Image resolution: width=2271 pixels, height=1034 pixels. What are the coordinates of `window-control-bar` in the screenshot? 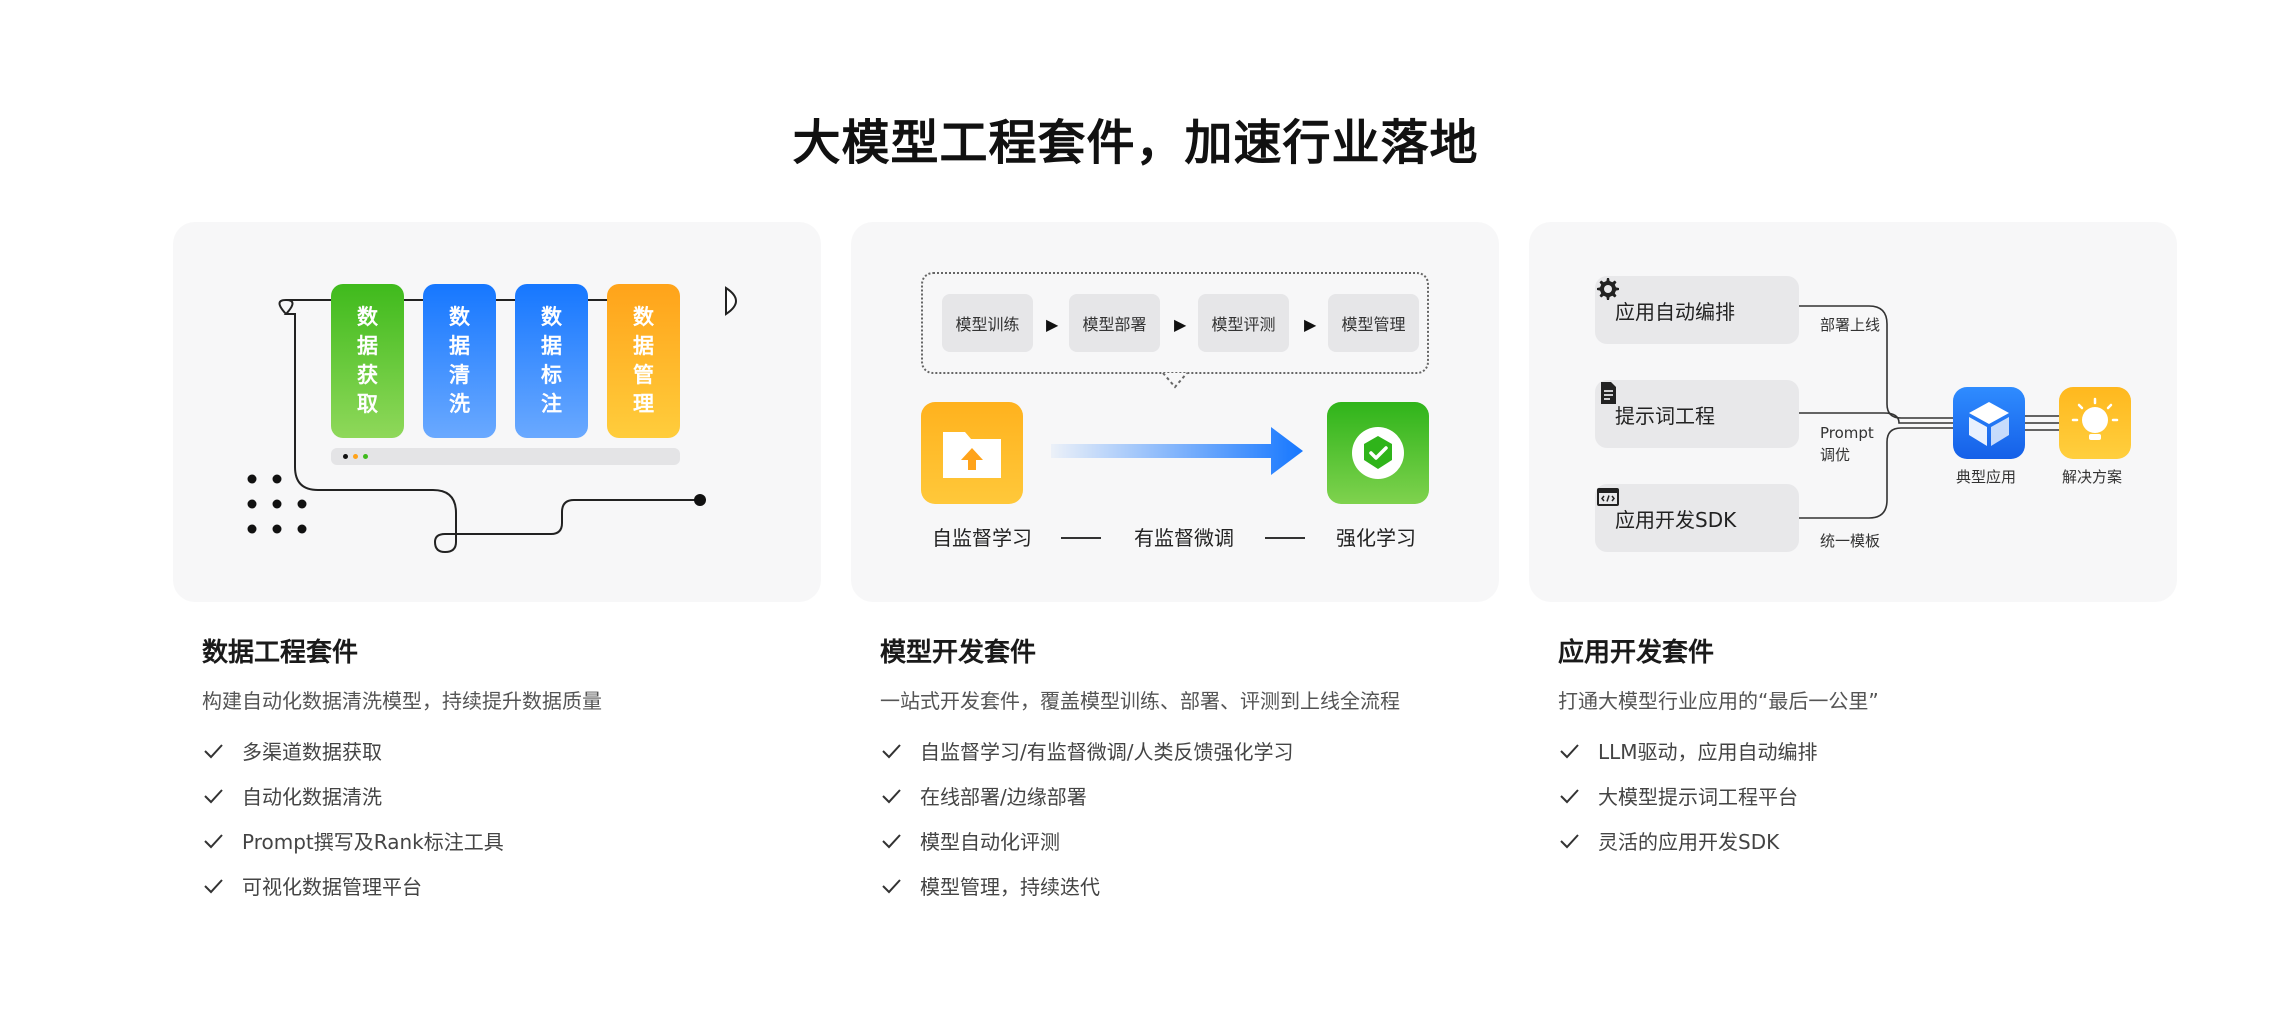 It's located at (505, 456).